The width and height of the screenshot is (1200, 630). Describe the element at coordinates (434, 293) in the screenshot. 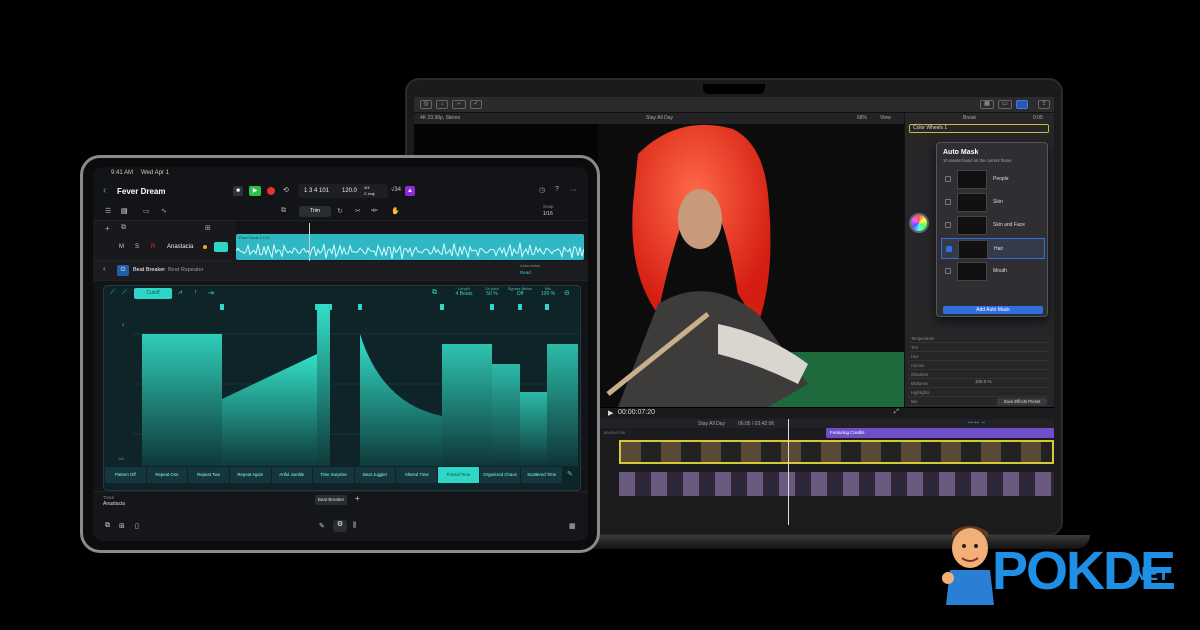

I see `copy-icon: ⧉` at that location.